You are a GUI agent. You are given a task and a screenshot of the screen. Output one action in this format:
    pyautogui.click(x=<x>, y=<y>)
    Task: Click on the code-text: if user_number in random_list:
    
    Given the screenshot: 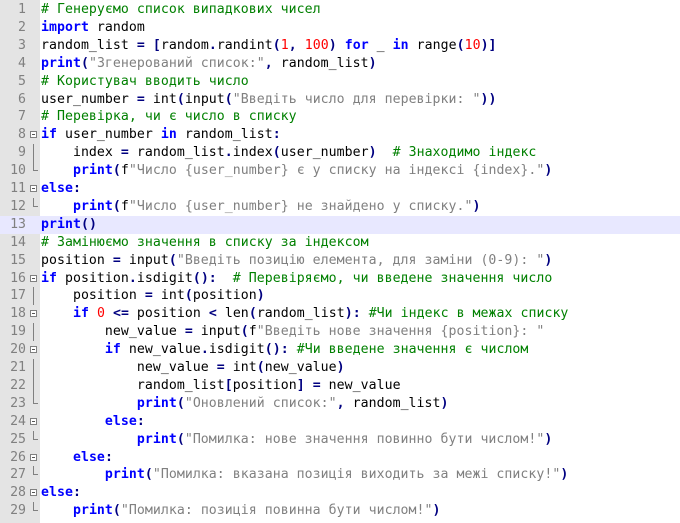 What is the action you would take?
    pyautogui.click(x=161, y=135)
    